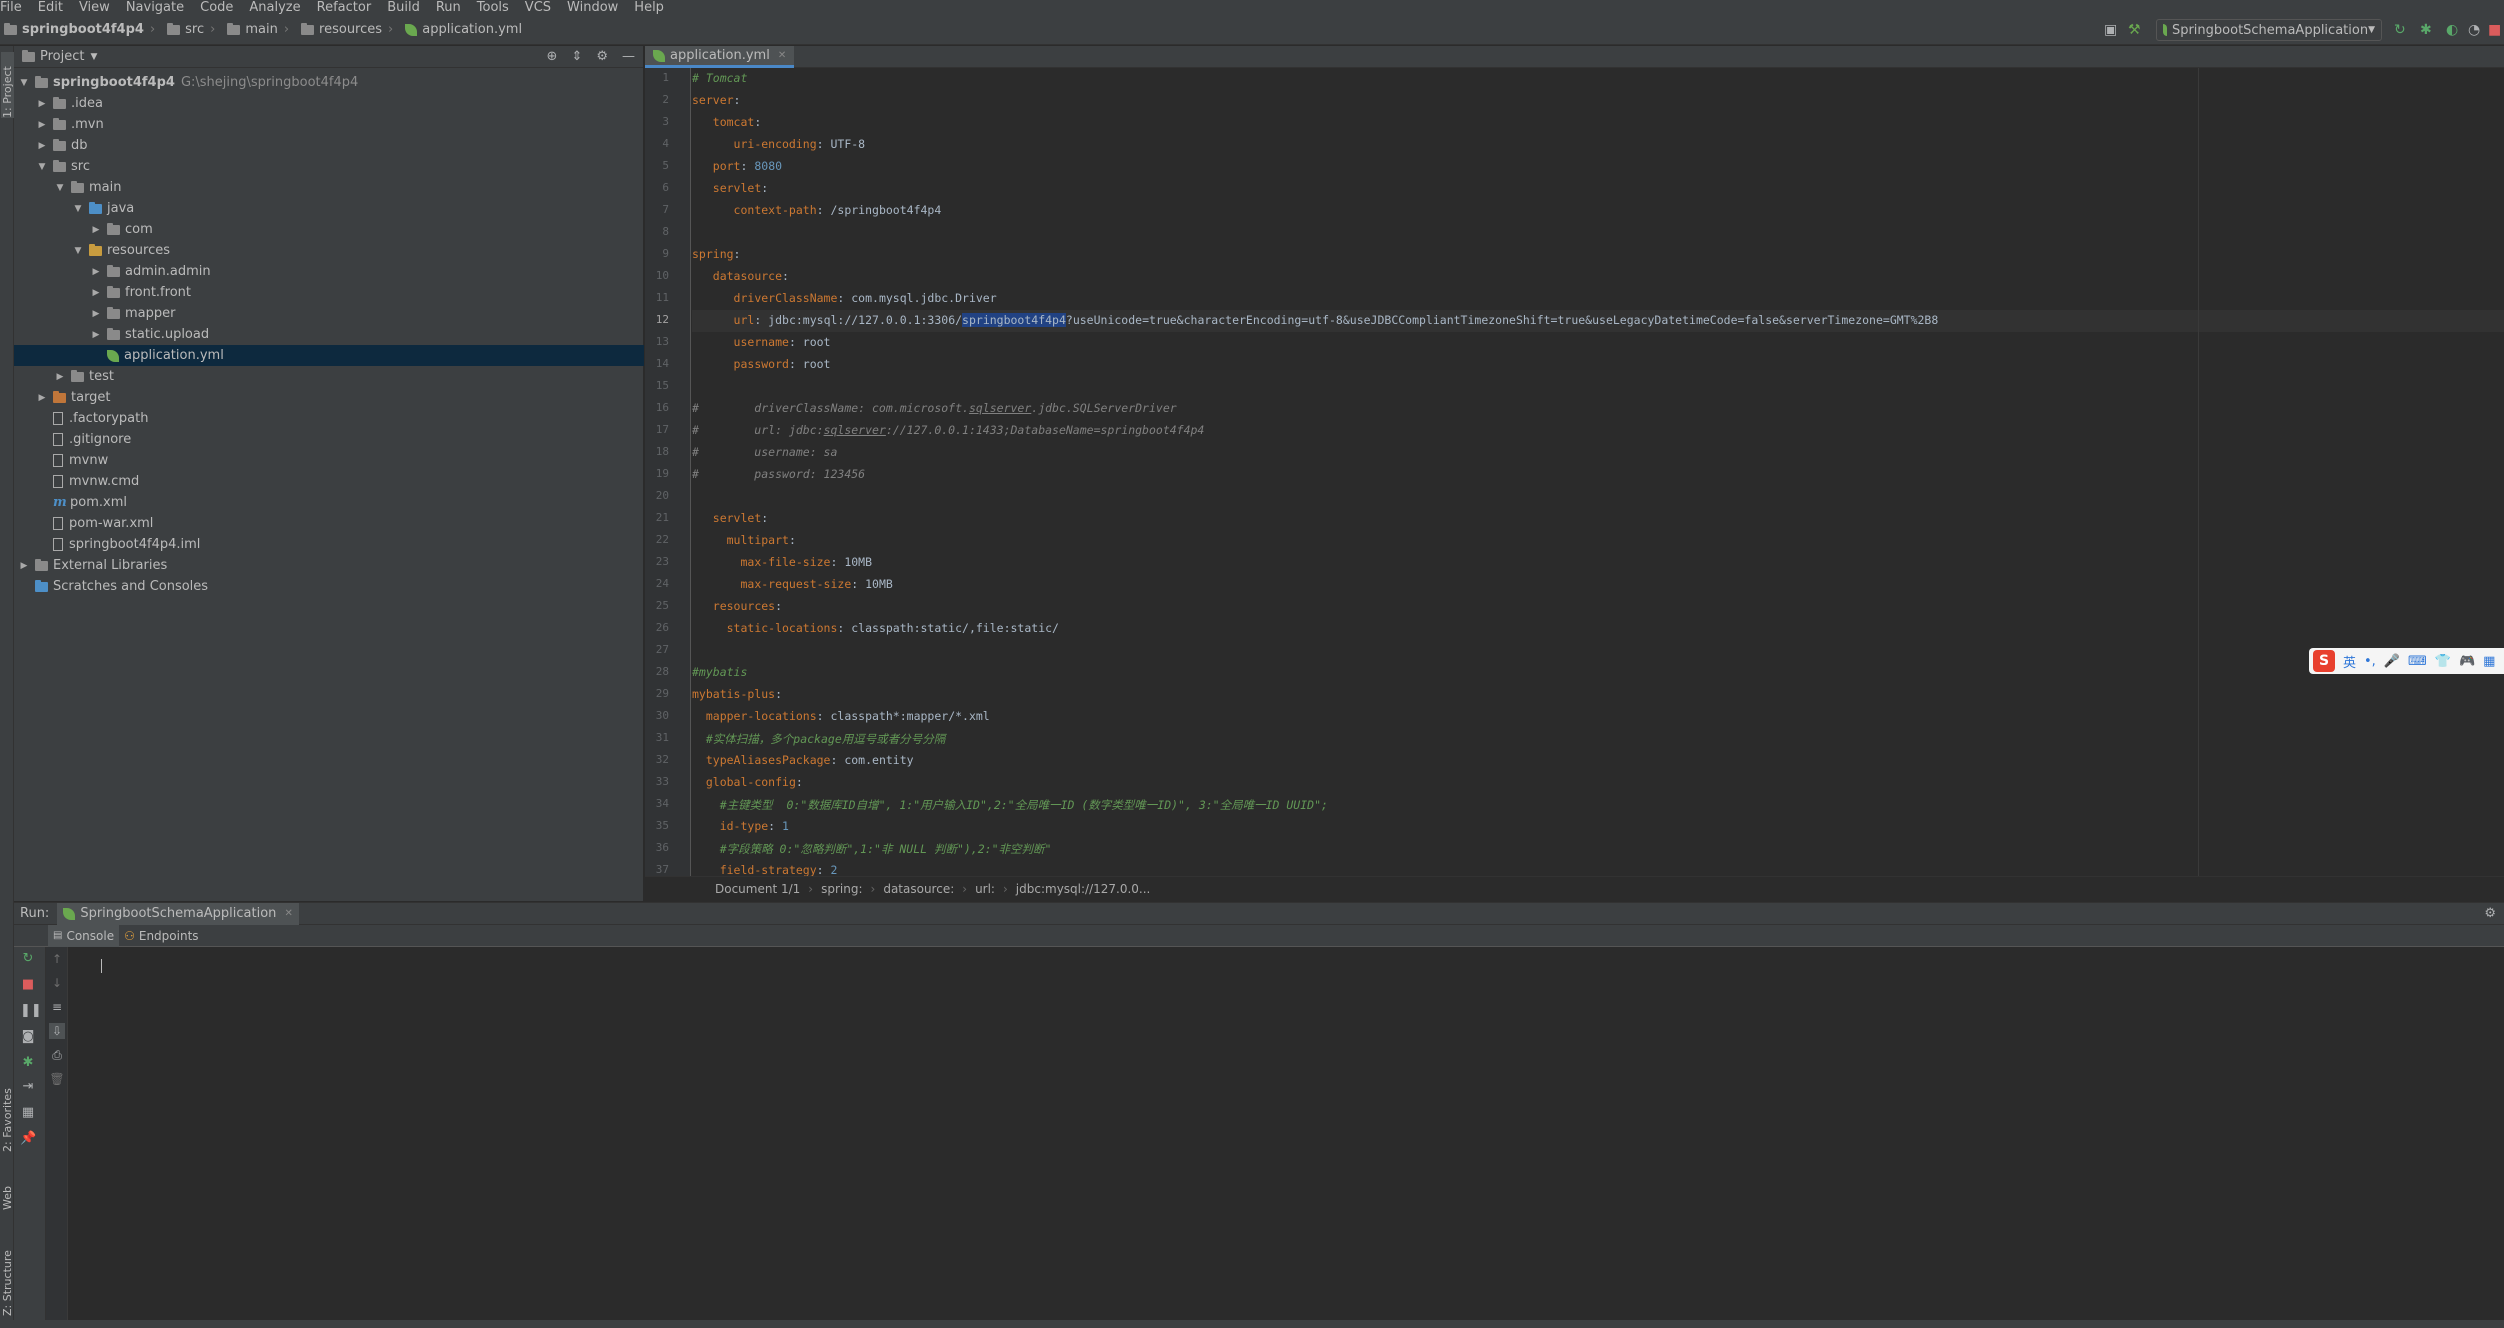 Image resolution: width=2504 pixels, height=1328 pixels. Describe the element at coordinates (329, 355) in the screenshot. I see `tree-node-application-yml: application.yml` at that location.